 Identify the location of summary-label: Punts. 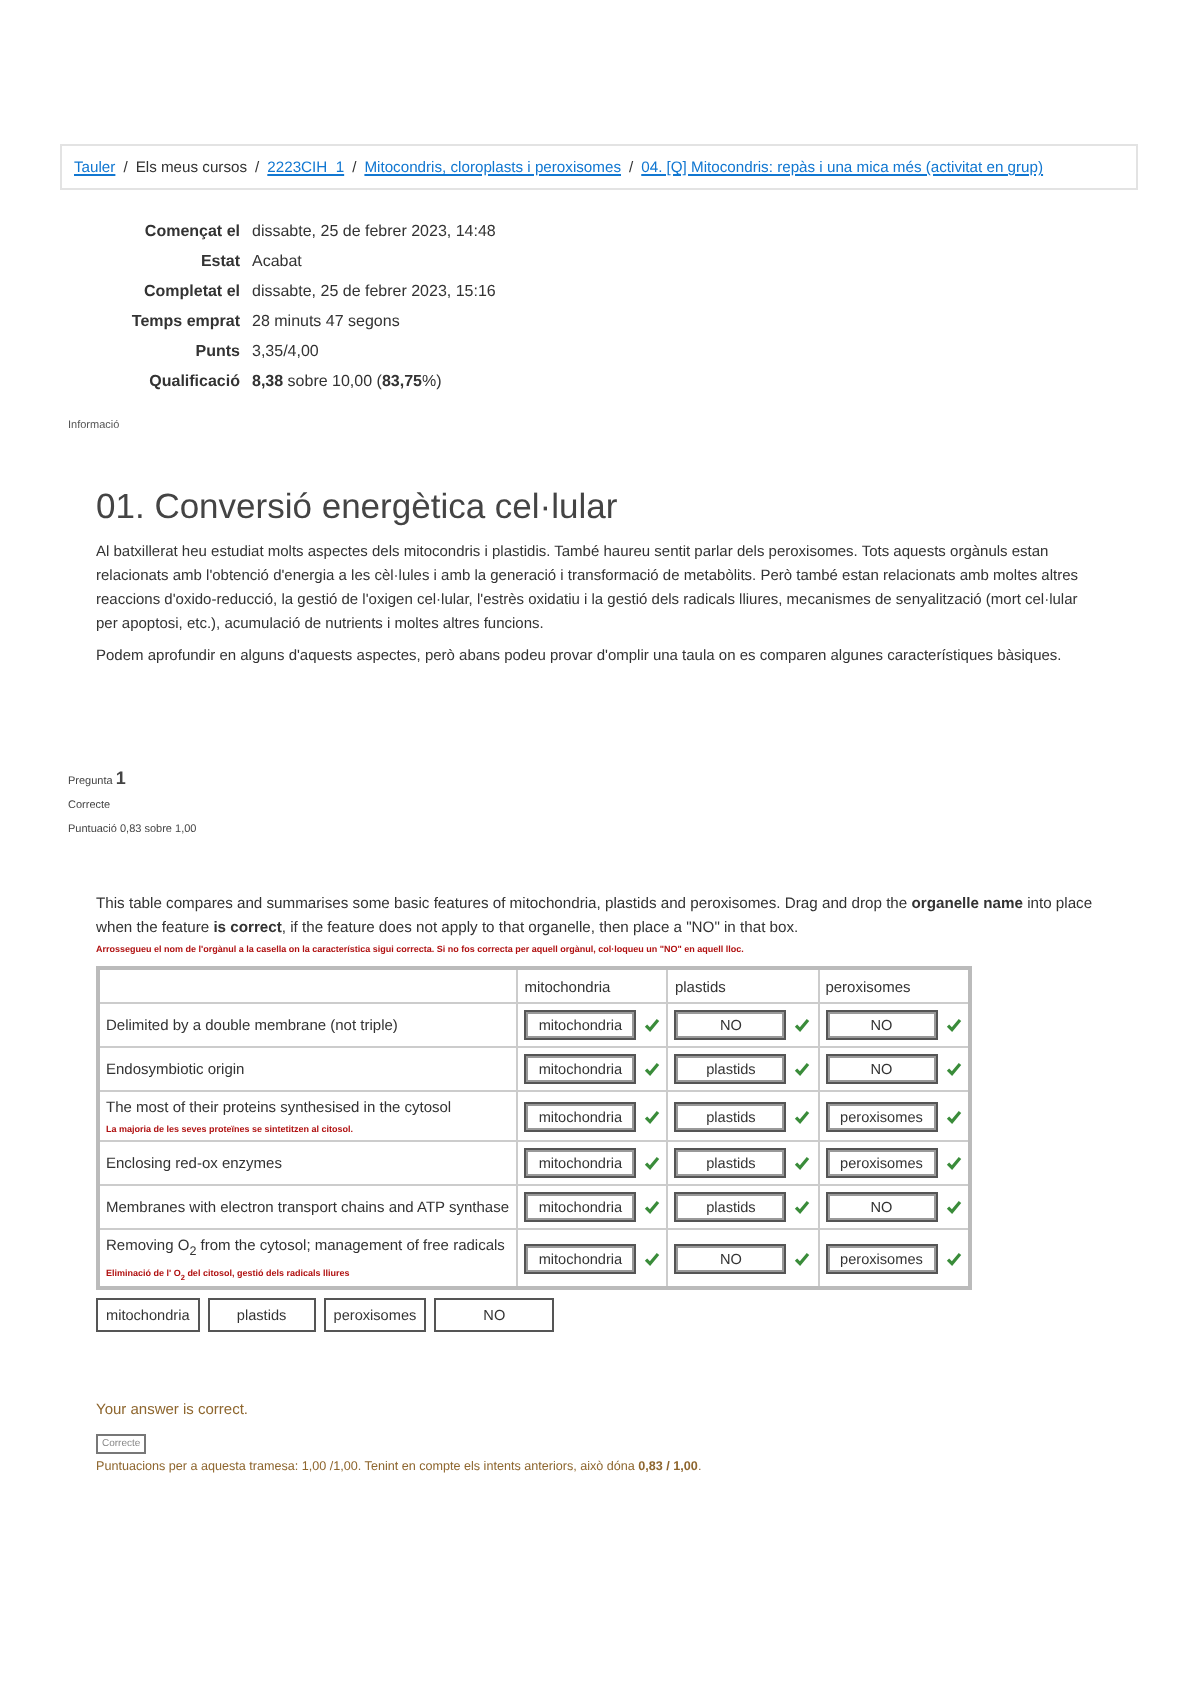
(216, 351).